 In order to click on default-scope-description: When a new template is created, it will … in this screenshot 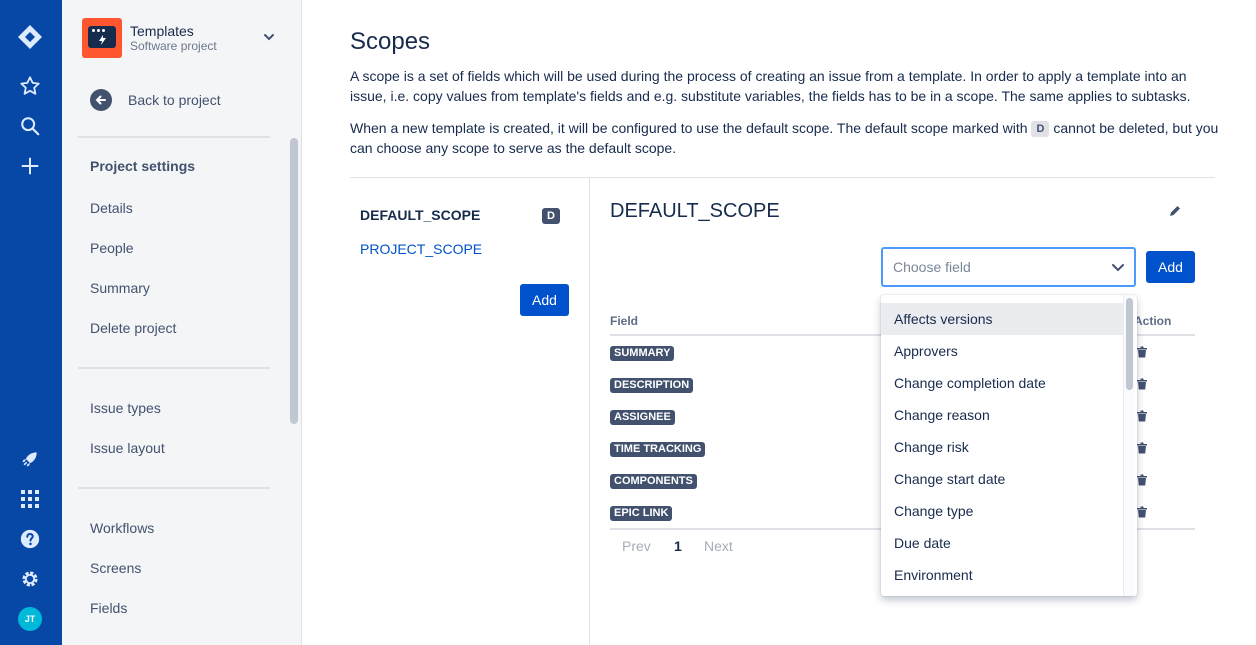, I will do `click(784, 138)`.